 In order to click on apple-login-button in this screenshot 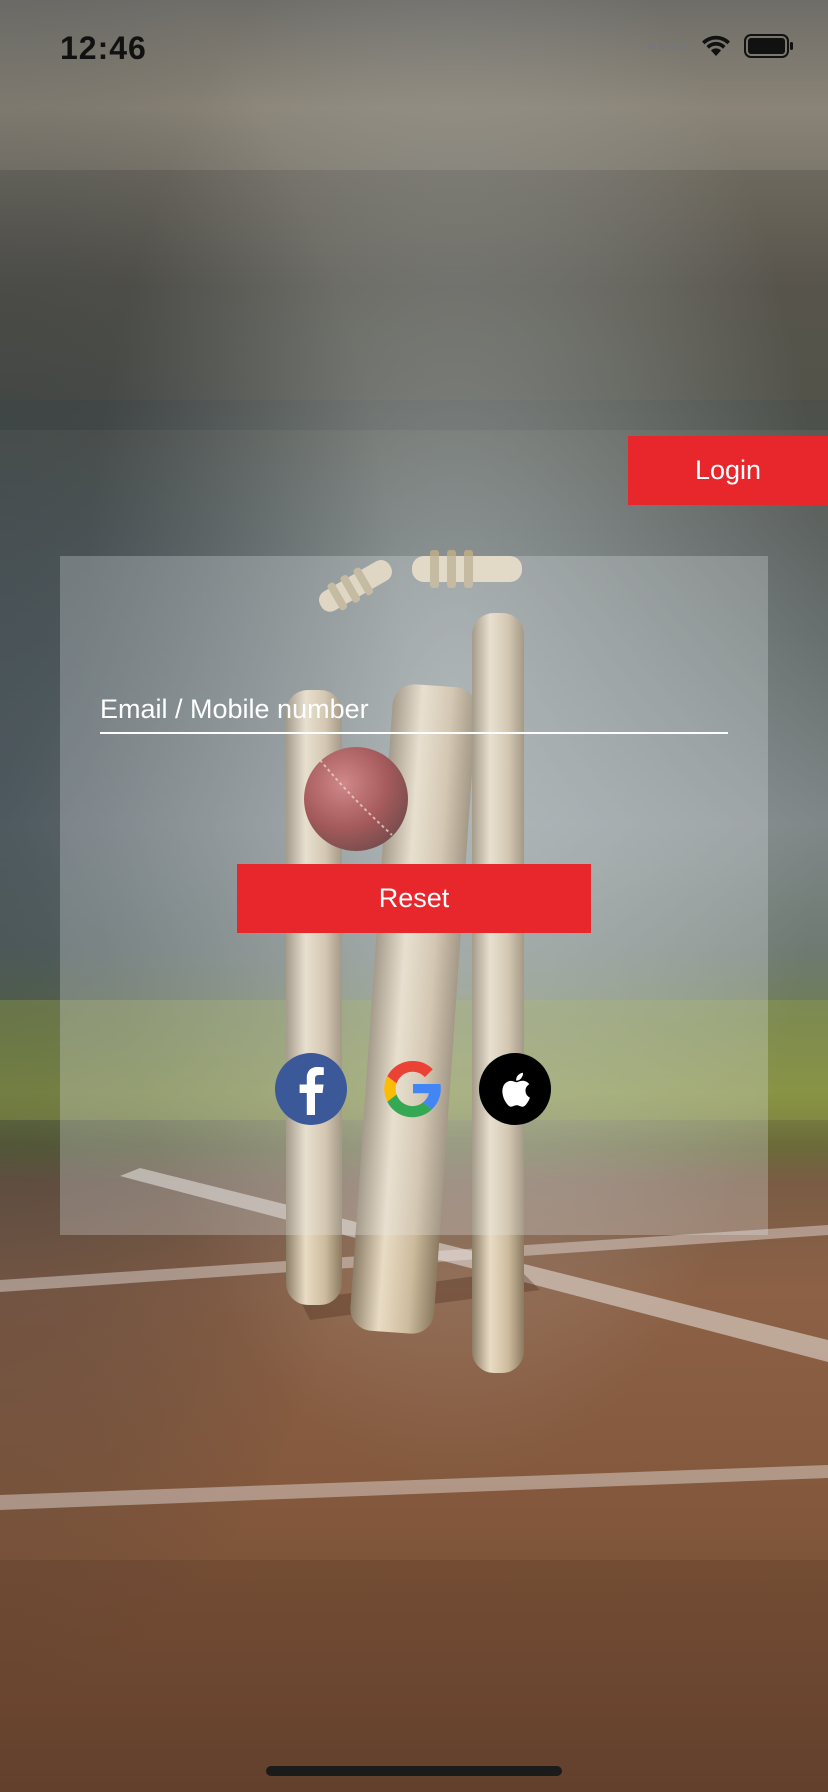, I will do `click(515, 1089)`.